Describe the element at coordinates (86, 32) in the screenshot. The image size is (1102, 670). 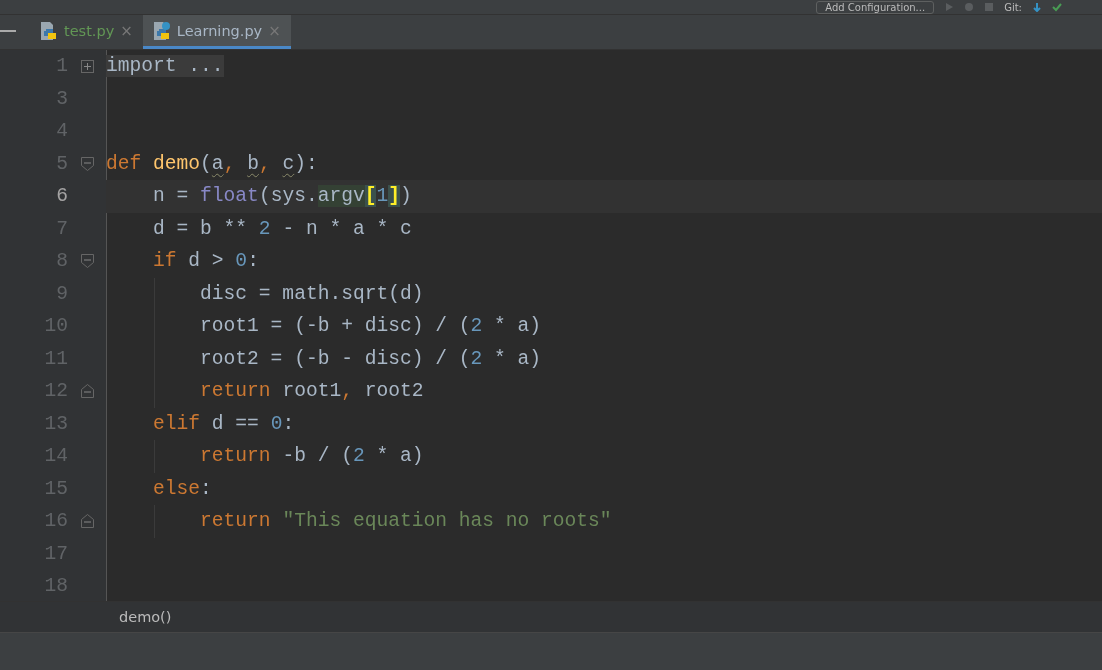
I see `editor-tab: test.py ×` at that location.